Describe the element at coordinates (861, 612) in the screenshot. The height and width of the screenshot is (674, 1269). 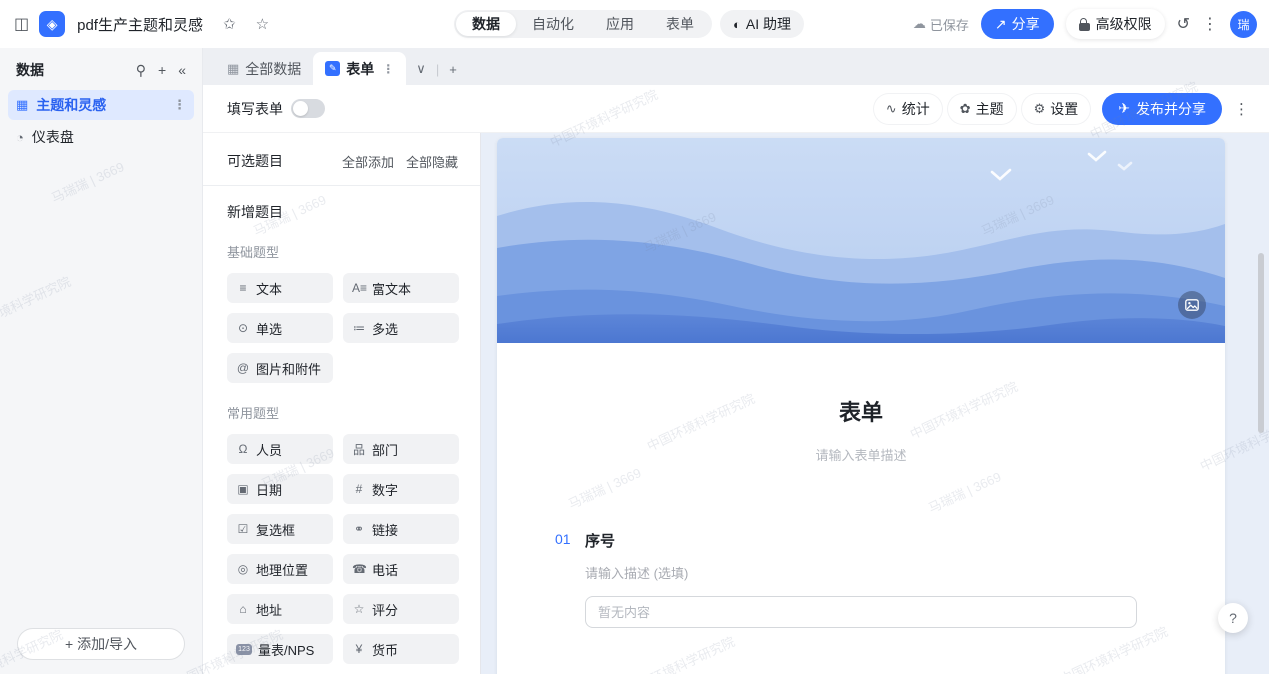
I see `question-answer-input` at that location.